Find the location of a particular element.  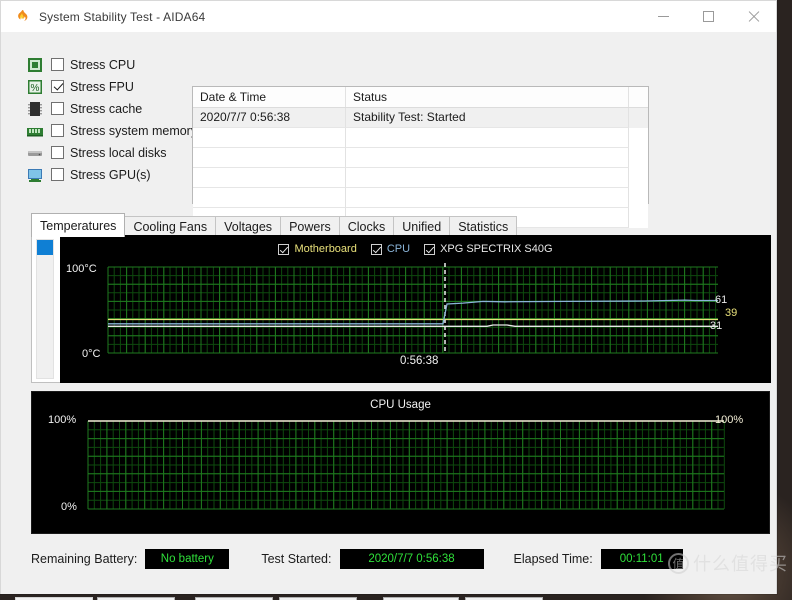

stress-option-row: Stress local disks is located at coordinates (107, 152).